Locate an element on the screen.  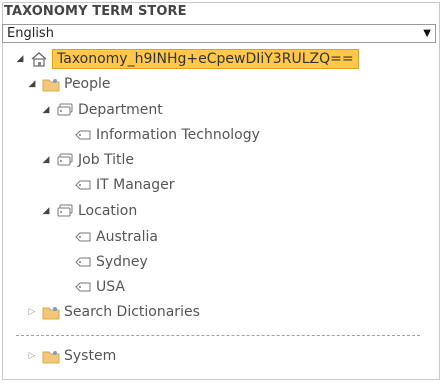
tree-node-root: ◢ Taxonomy_h9INHg+eCpewDIiY3RULZQ== is located at coordinates (186, 59).